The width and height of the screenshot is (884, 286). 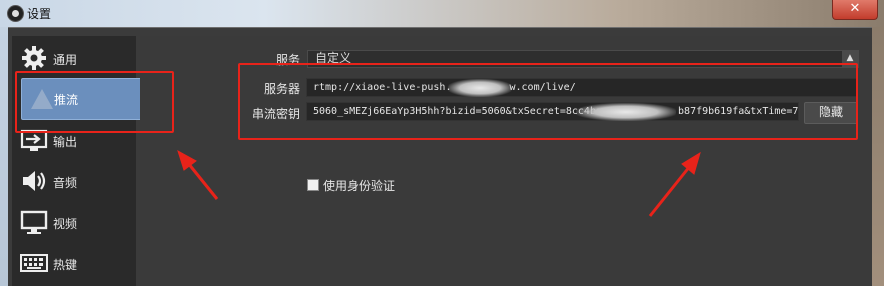 I want to click on window-title: 设置, so click(x=39, y=14).